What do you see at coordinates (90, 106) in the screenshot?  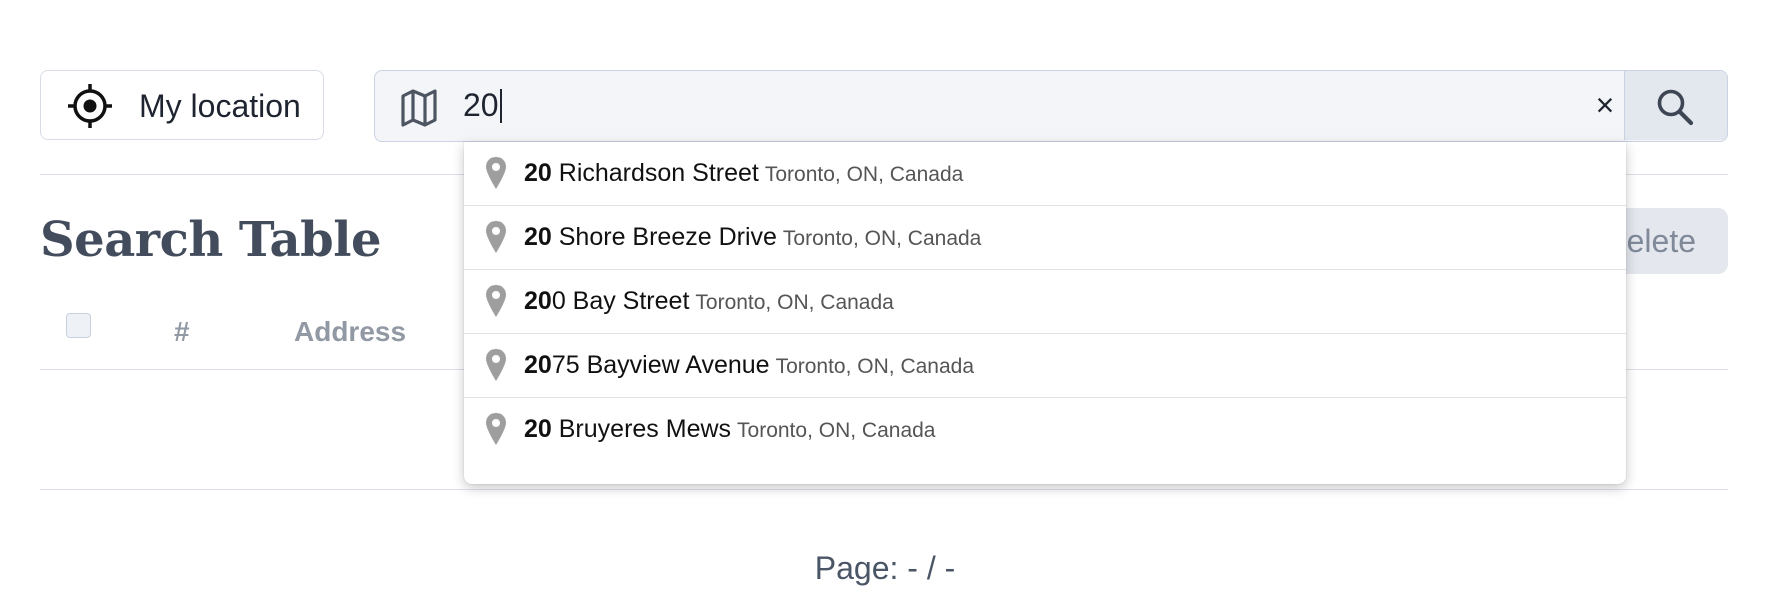 I see `crosshair-icon` at bounding box center [90, 106].